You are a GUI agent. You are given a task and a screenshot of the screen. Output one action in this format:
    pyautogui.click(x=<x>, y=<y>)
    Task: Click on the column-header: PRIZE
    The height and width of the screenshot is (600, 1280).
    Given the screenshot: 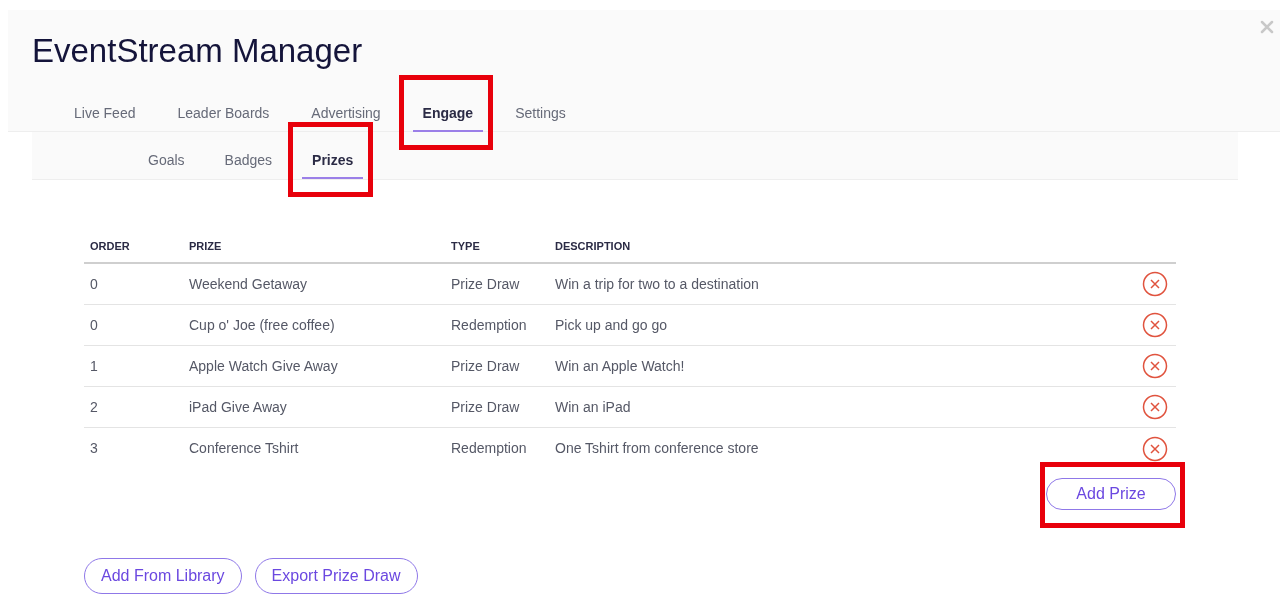 What is the action you would take?
    pyautogui.click(x=206, y=246)
    